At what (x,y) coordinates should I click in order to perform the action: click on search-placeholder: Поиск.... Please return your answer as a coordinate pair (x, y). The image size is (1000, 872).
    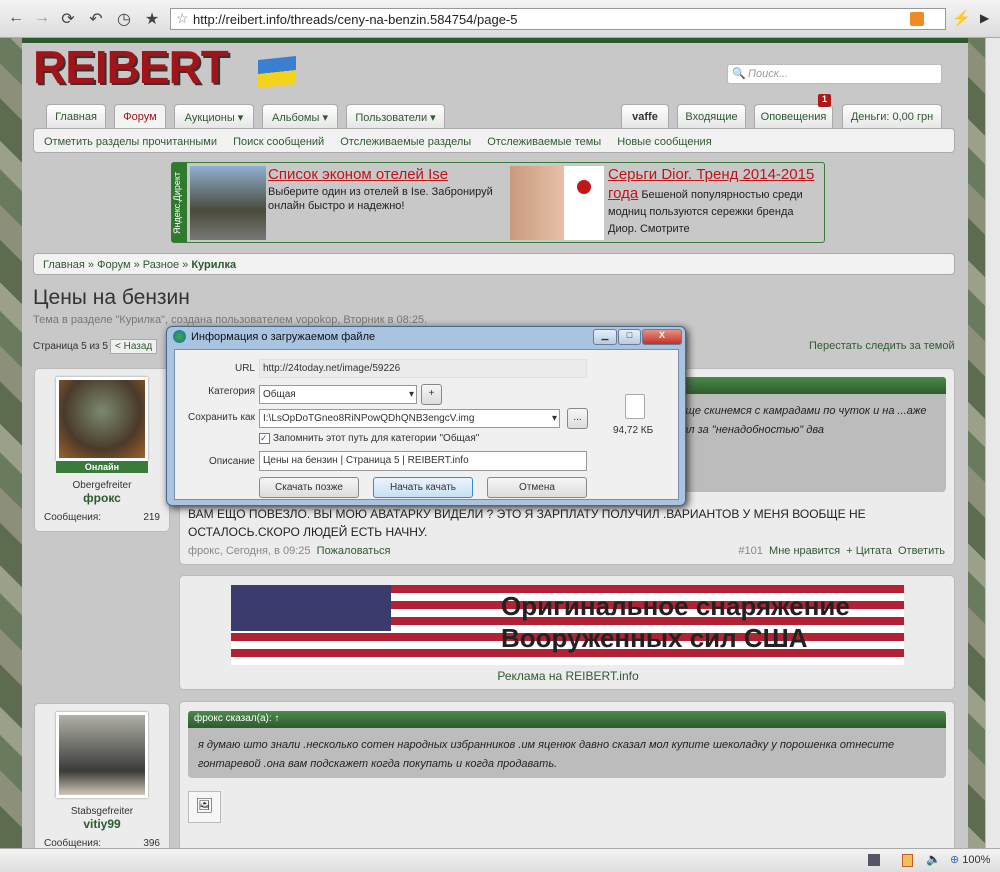
    Looking at the image, I should click on (768, 74).